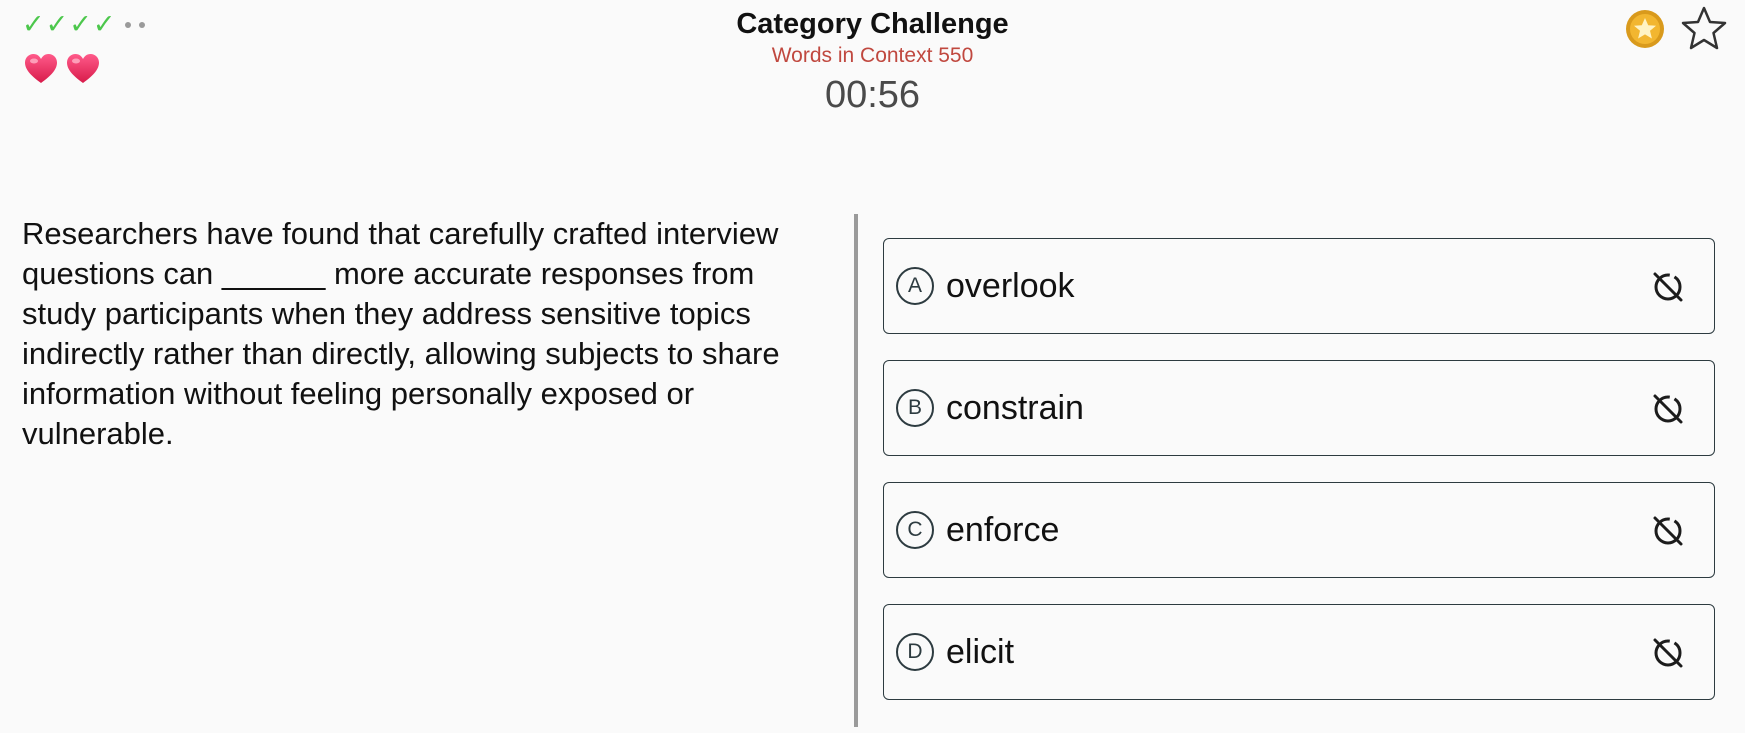 This screenshot has width=1745, height=733. I want to click on option-a: A overlook, so click(1299, 286).